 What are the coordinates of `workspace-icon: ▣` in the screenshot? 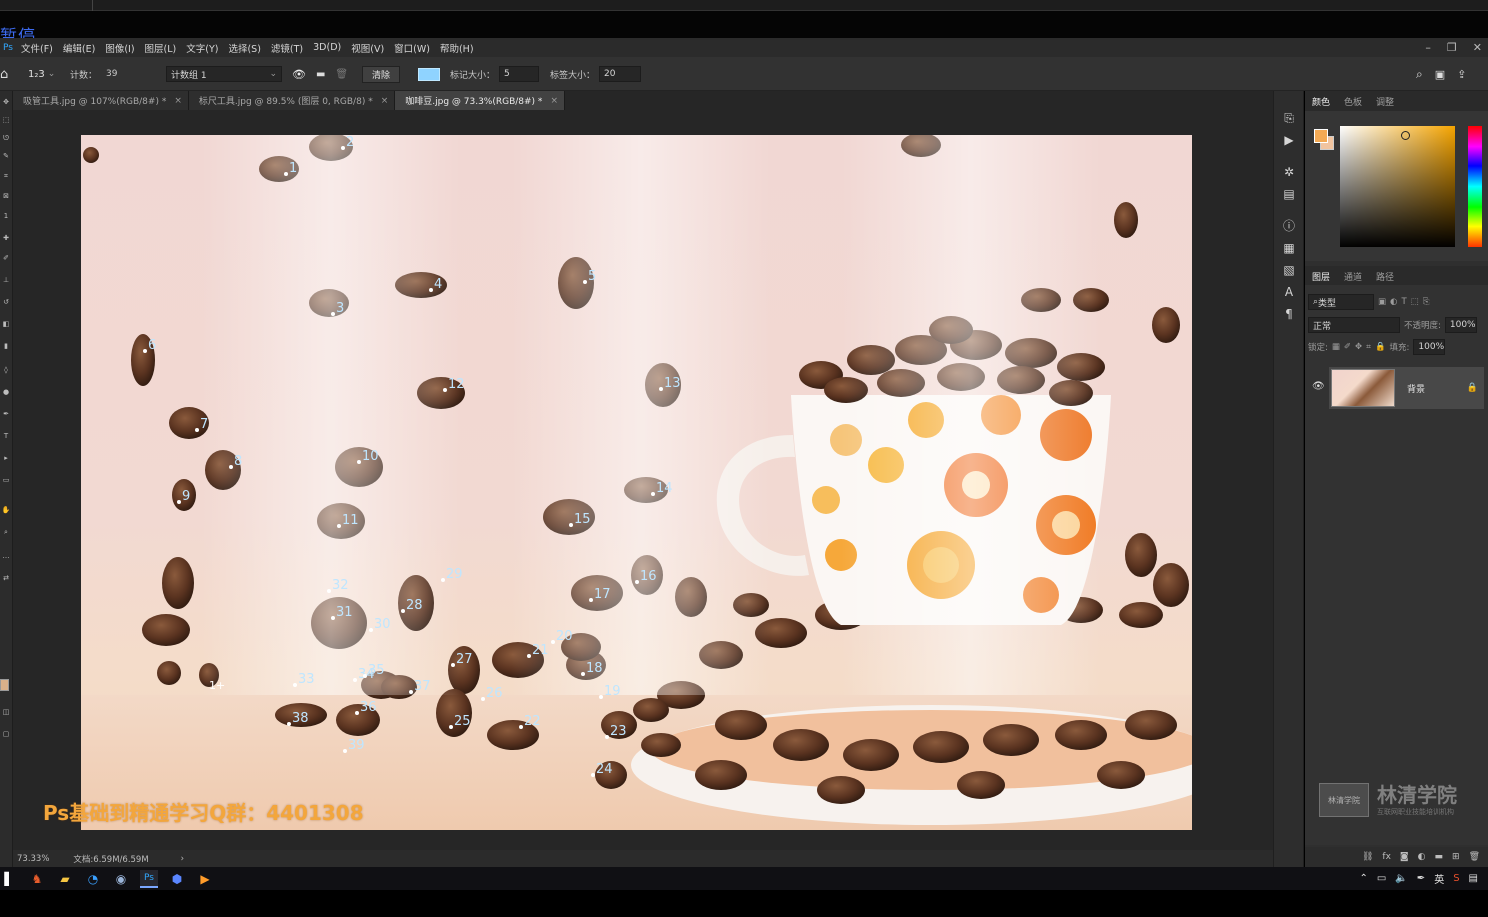 It's located at (1440, 74).